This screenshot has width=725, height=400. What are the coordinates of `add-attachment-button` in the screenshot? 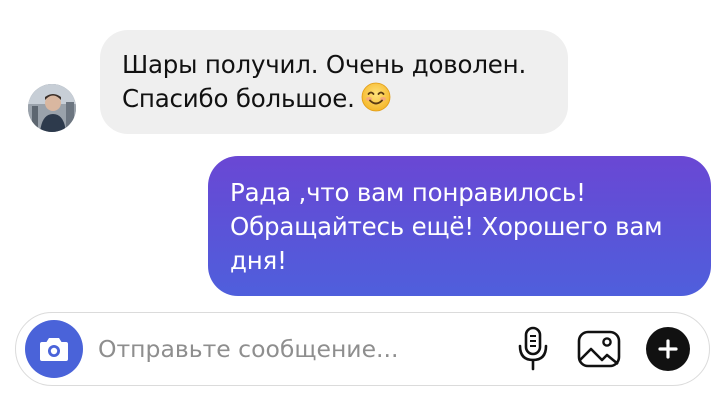 It's located at (668, 349).